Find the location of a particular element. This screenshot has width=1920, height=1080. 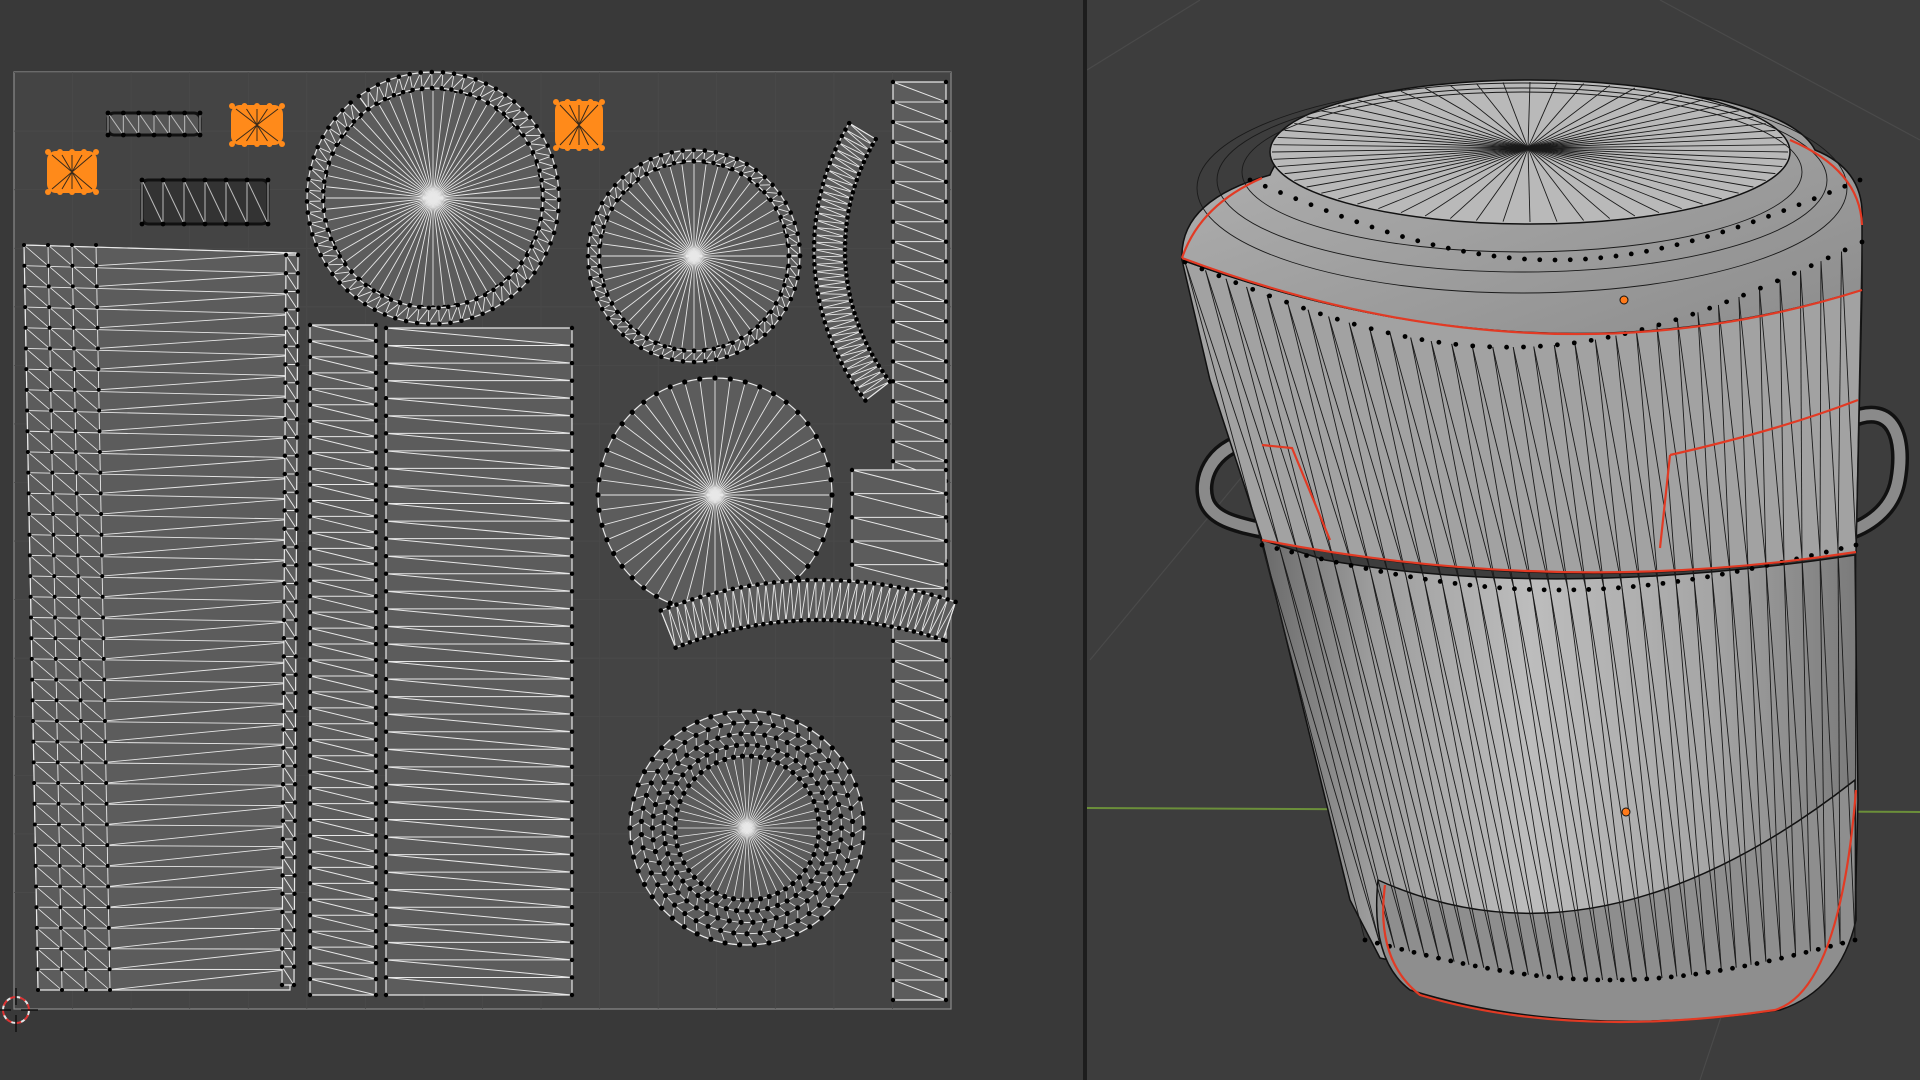

island-rim-strip-left is located at coordinates (159, 617).